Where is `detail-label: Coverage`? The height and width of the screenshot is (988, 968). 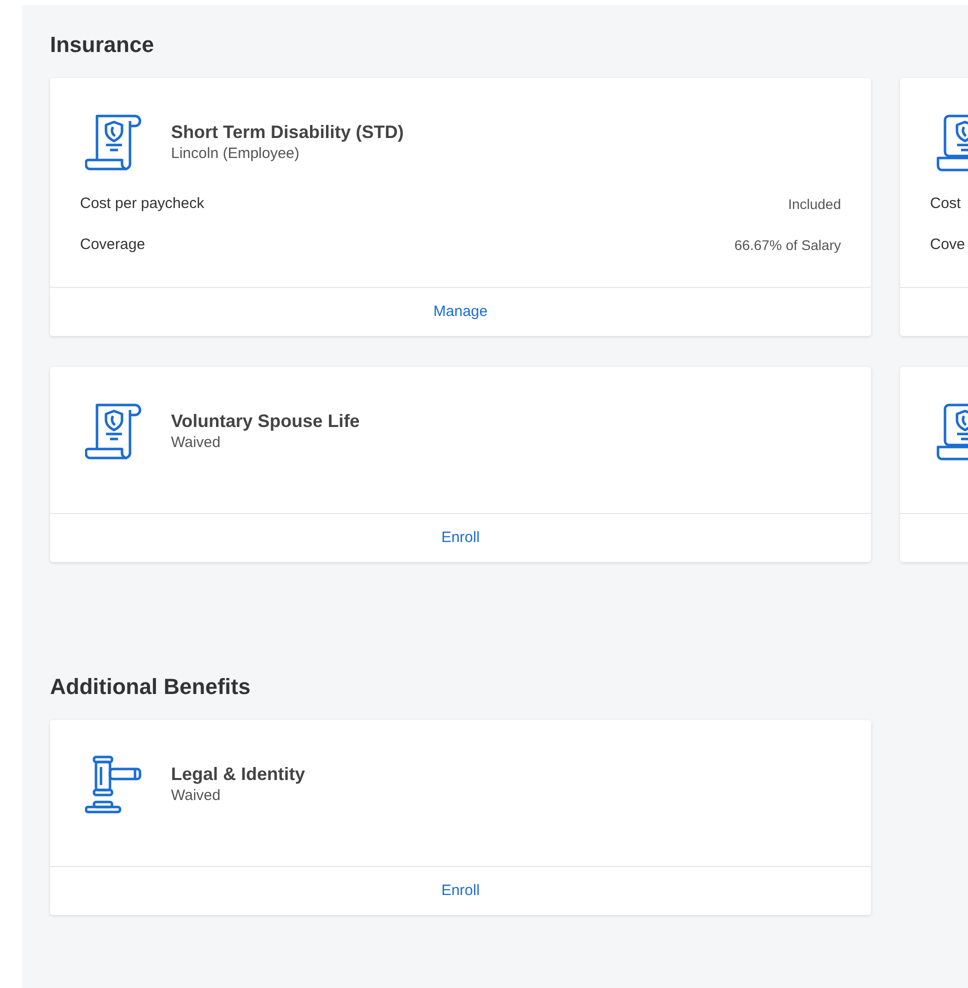
detail-label: Coverage is located at coordinates (113, 244).